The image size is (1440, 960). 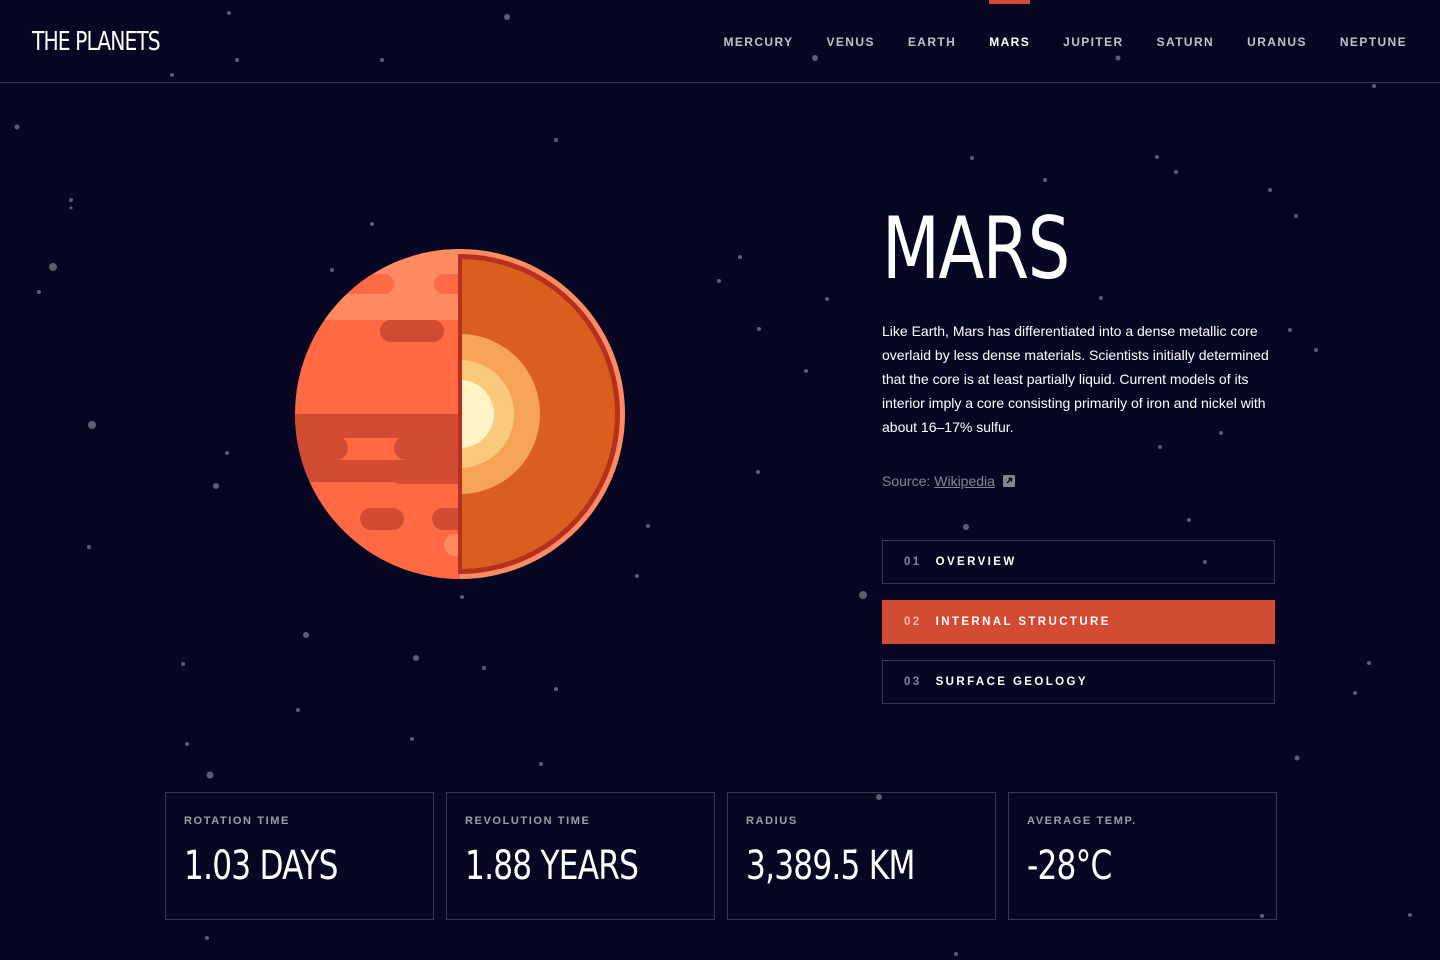 What do you see at coordinates (237, 821) in the screenshot?
I see `stat-label: ROTATION TIME` at bounding box center [237, 821].